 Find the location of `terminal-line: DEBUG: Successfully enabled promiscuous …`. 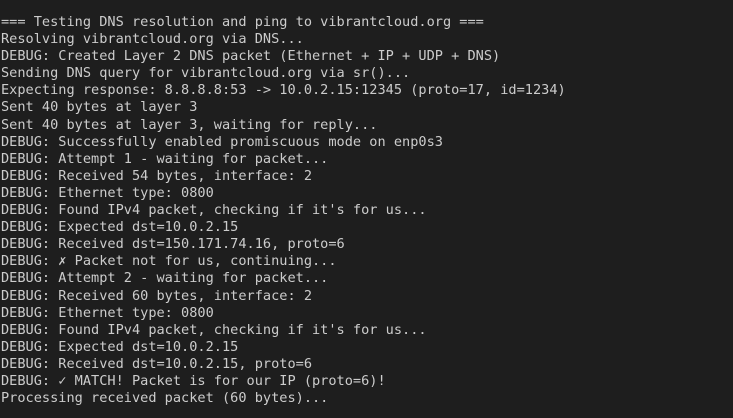

terminal-line: DEBUG: Successfully enabled promiscuous … is located at coordinates (222, 141).